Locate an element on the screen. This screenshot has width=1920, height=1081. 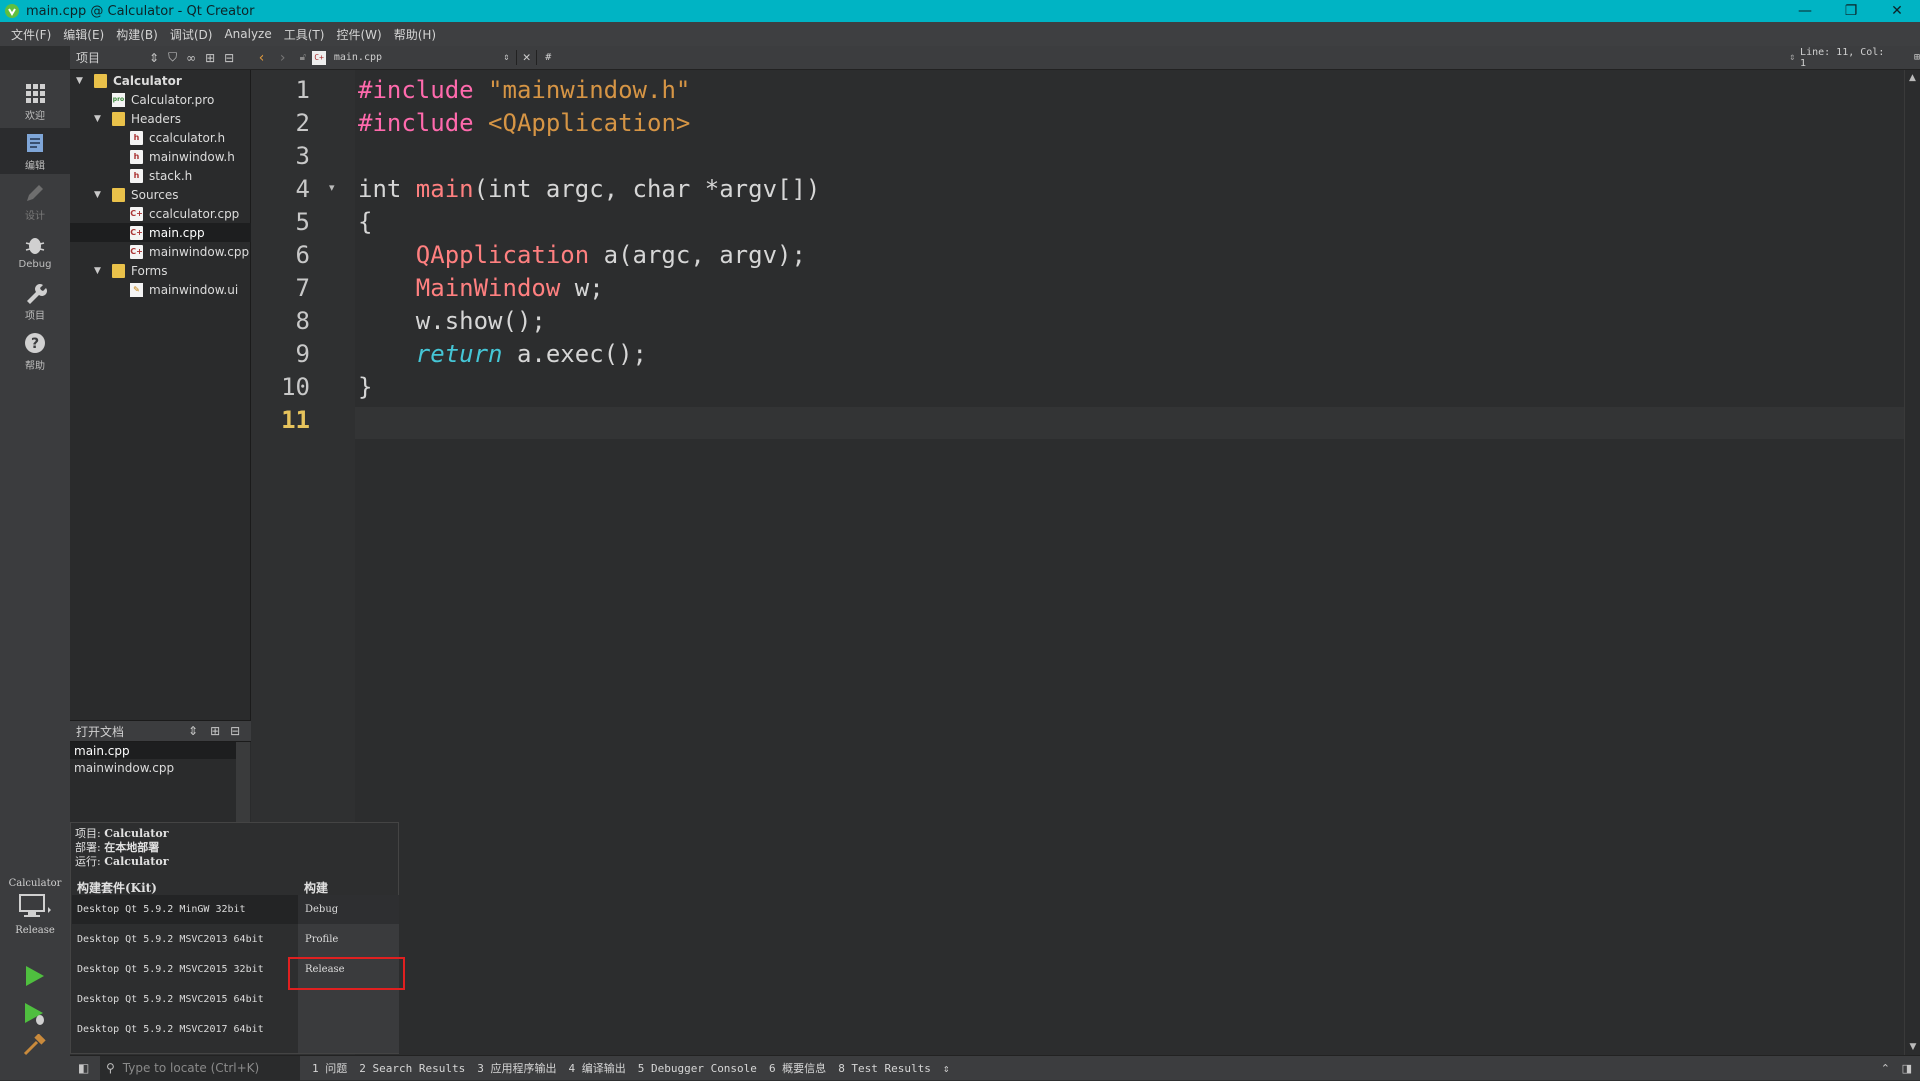
menu-widgets: 控件(W) is located at coordinates (358, 34).